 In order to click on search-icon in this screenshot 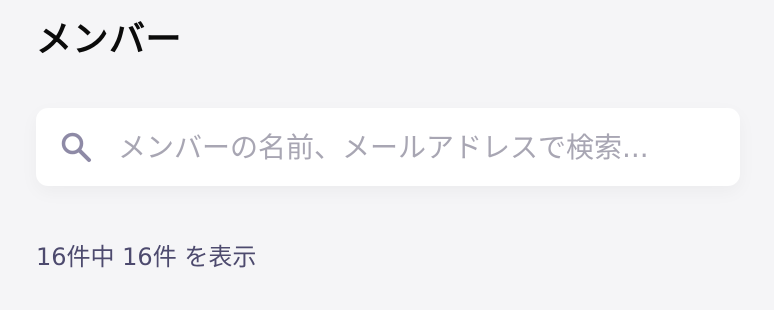, I will do `click(76, 147)`.